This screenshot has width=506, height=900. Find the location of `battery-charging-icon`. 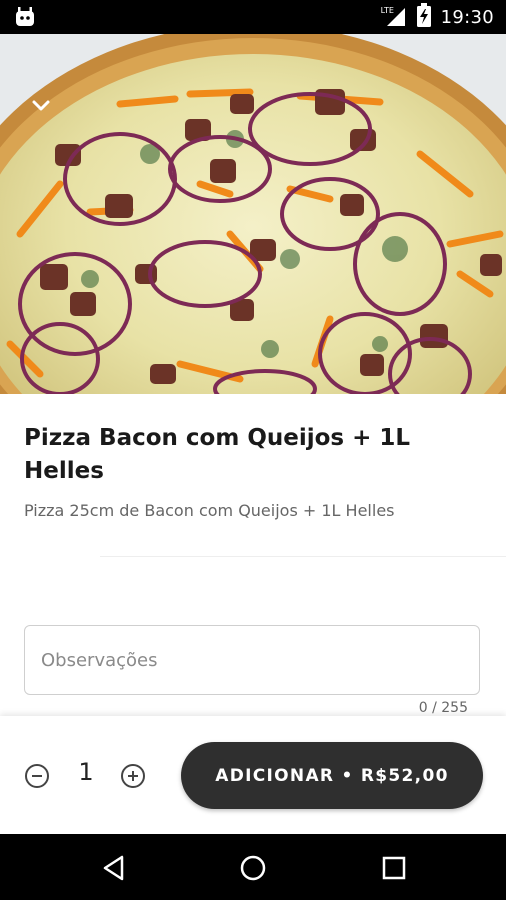

battery-charging-icon is located at coordinates (423, 17).